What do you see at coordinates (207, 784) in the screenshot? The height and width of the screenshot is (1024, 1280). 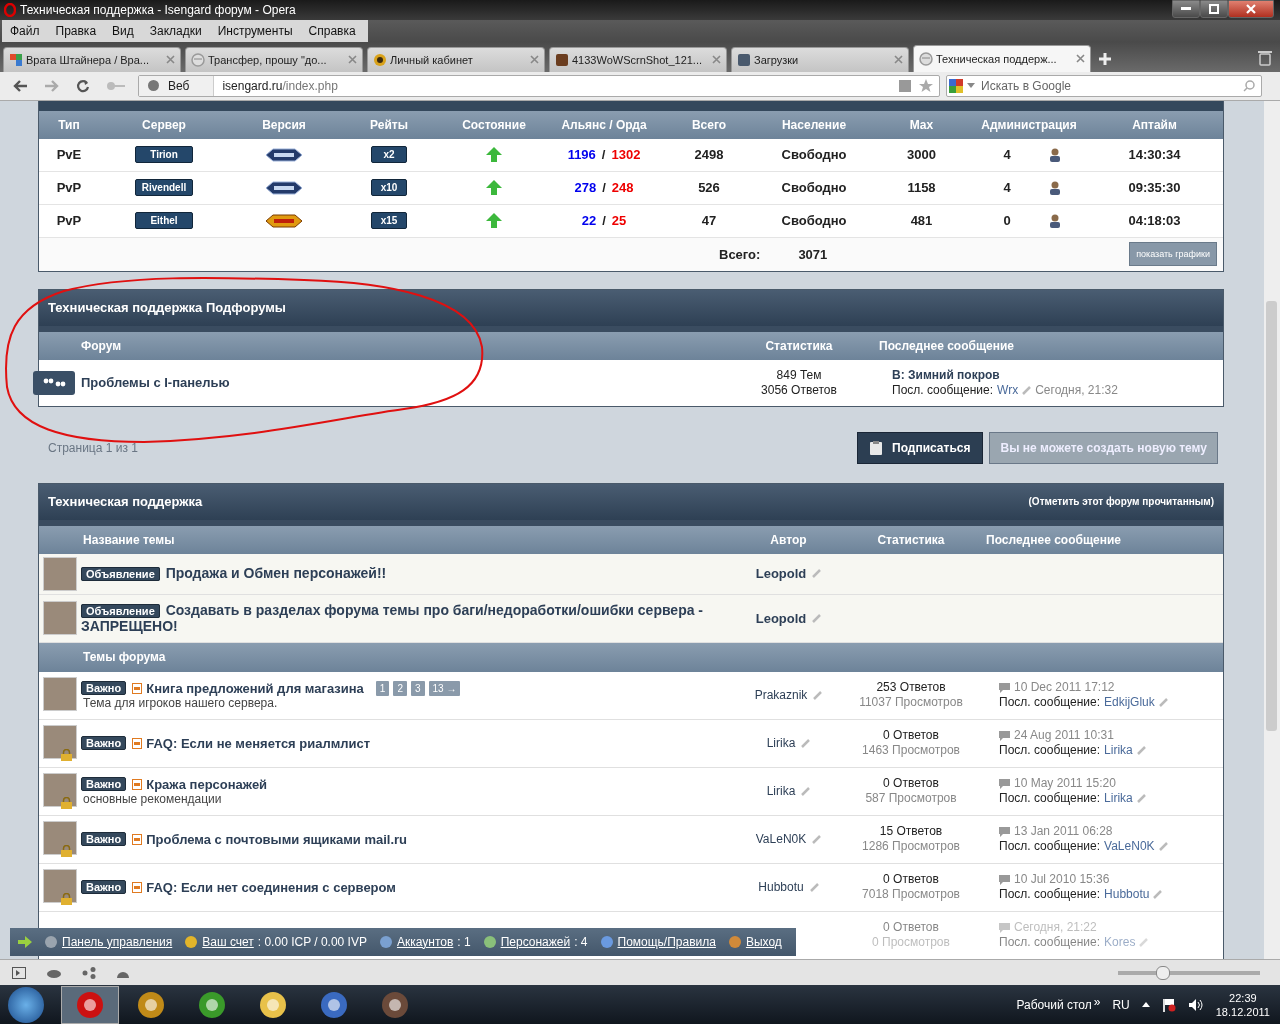 I see `topic-title: Кража персонажей` at bounding box center [207, 784].